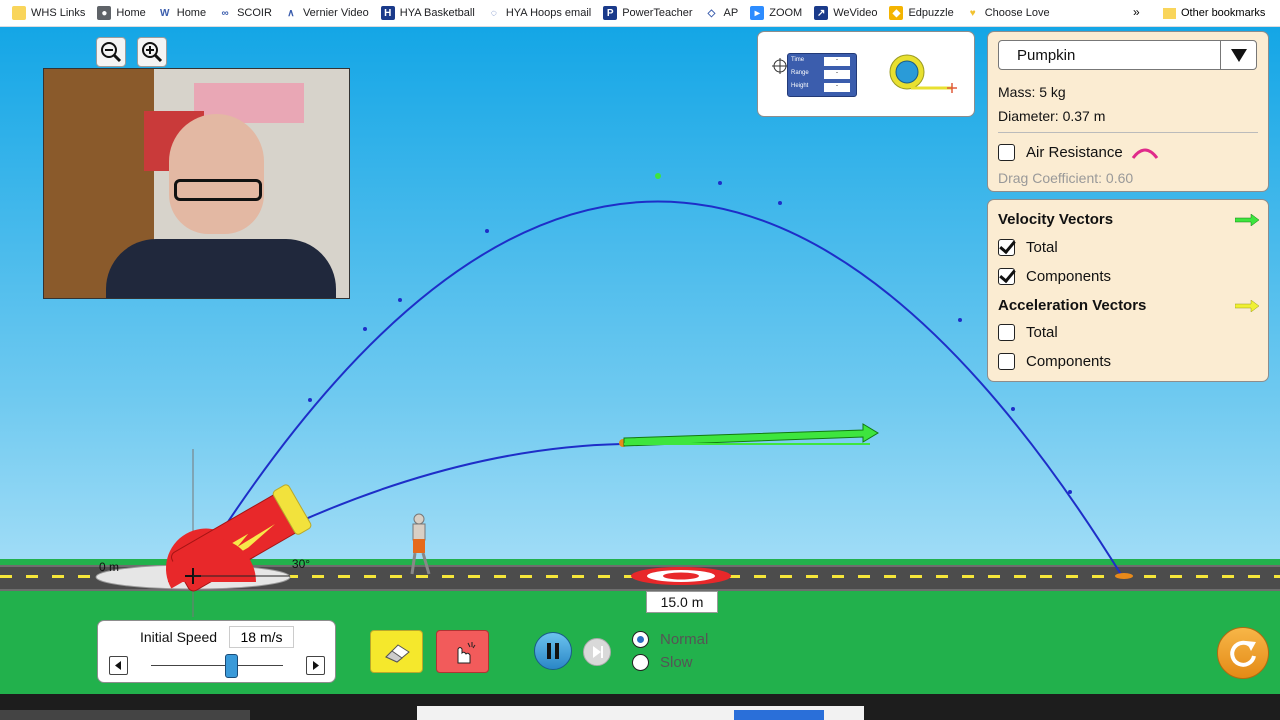  Describe the element at coordinates (931, 13) in the screenshot. I see `bookmark-label: Edpuzzle` at that location.